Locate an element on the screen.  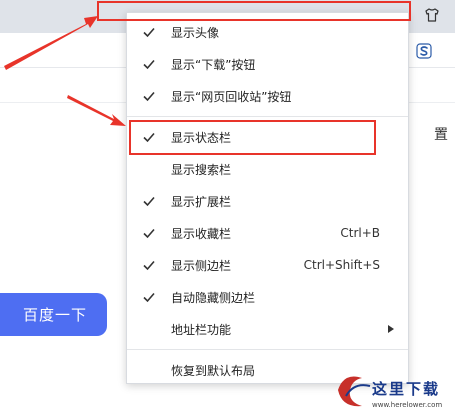
highlight-box-titlebar is located at coordinates (254, 11).